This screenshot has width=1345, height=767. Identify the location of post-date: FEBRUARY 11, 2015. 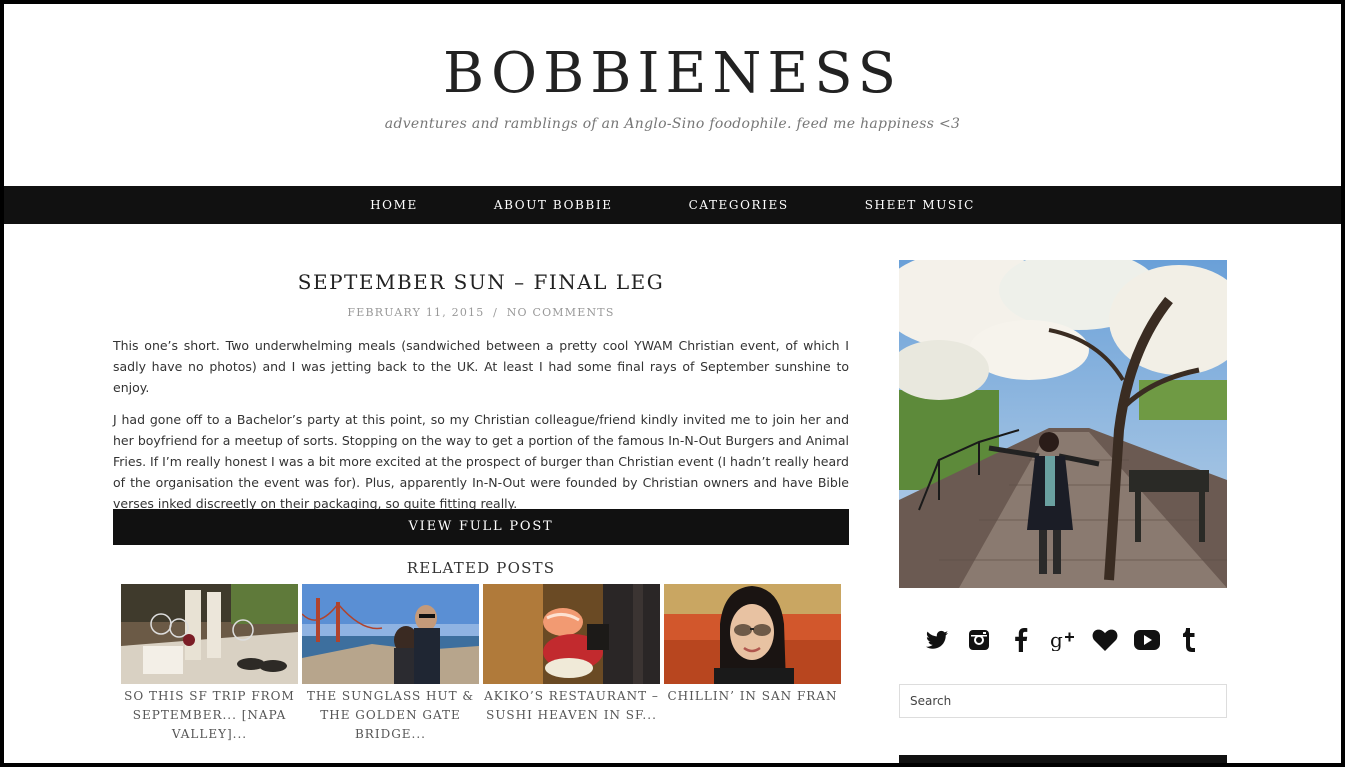
(416, 312).